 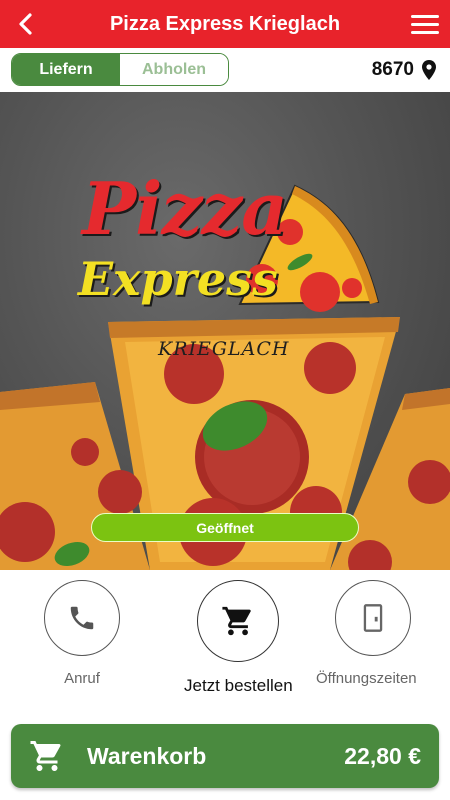 What do you see at coordinates (425, 16) in the screenshot?
I see `hamburger-menu-icon` at bounding box center [425, 16].